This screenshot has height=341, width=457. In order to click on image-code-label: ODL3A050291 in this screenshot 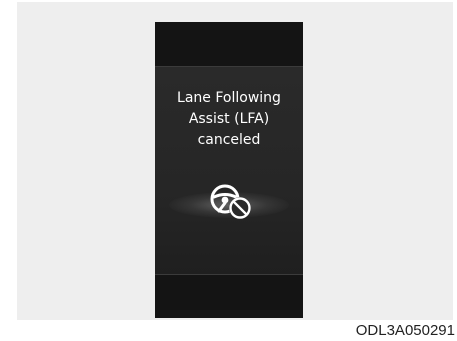, I will do `click(358, 330)`.